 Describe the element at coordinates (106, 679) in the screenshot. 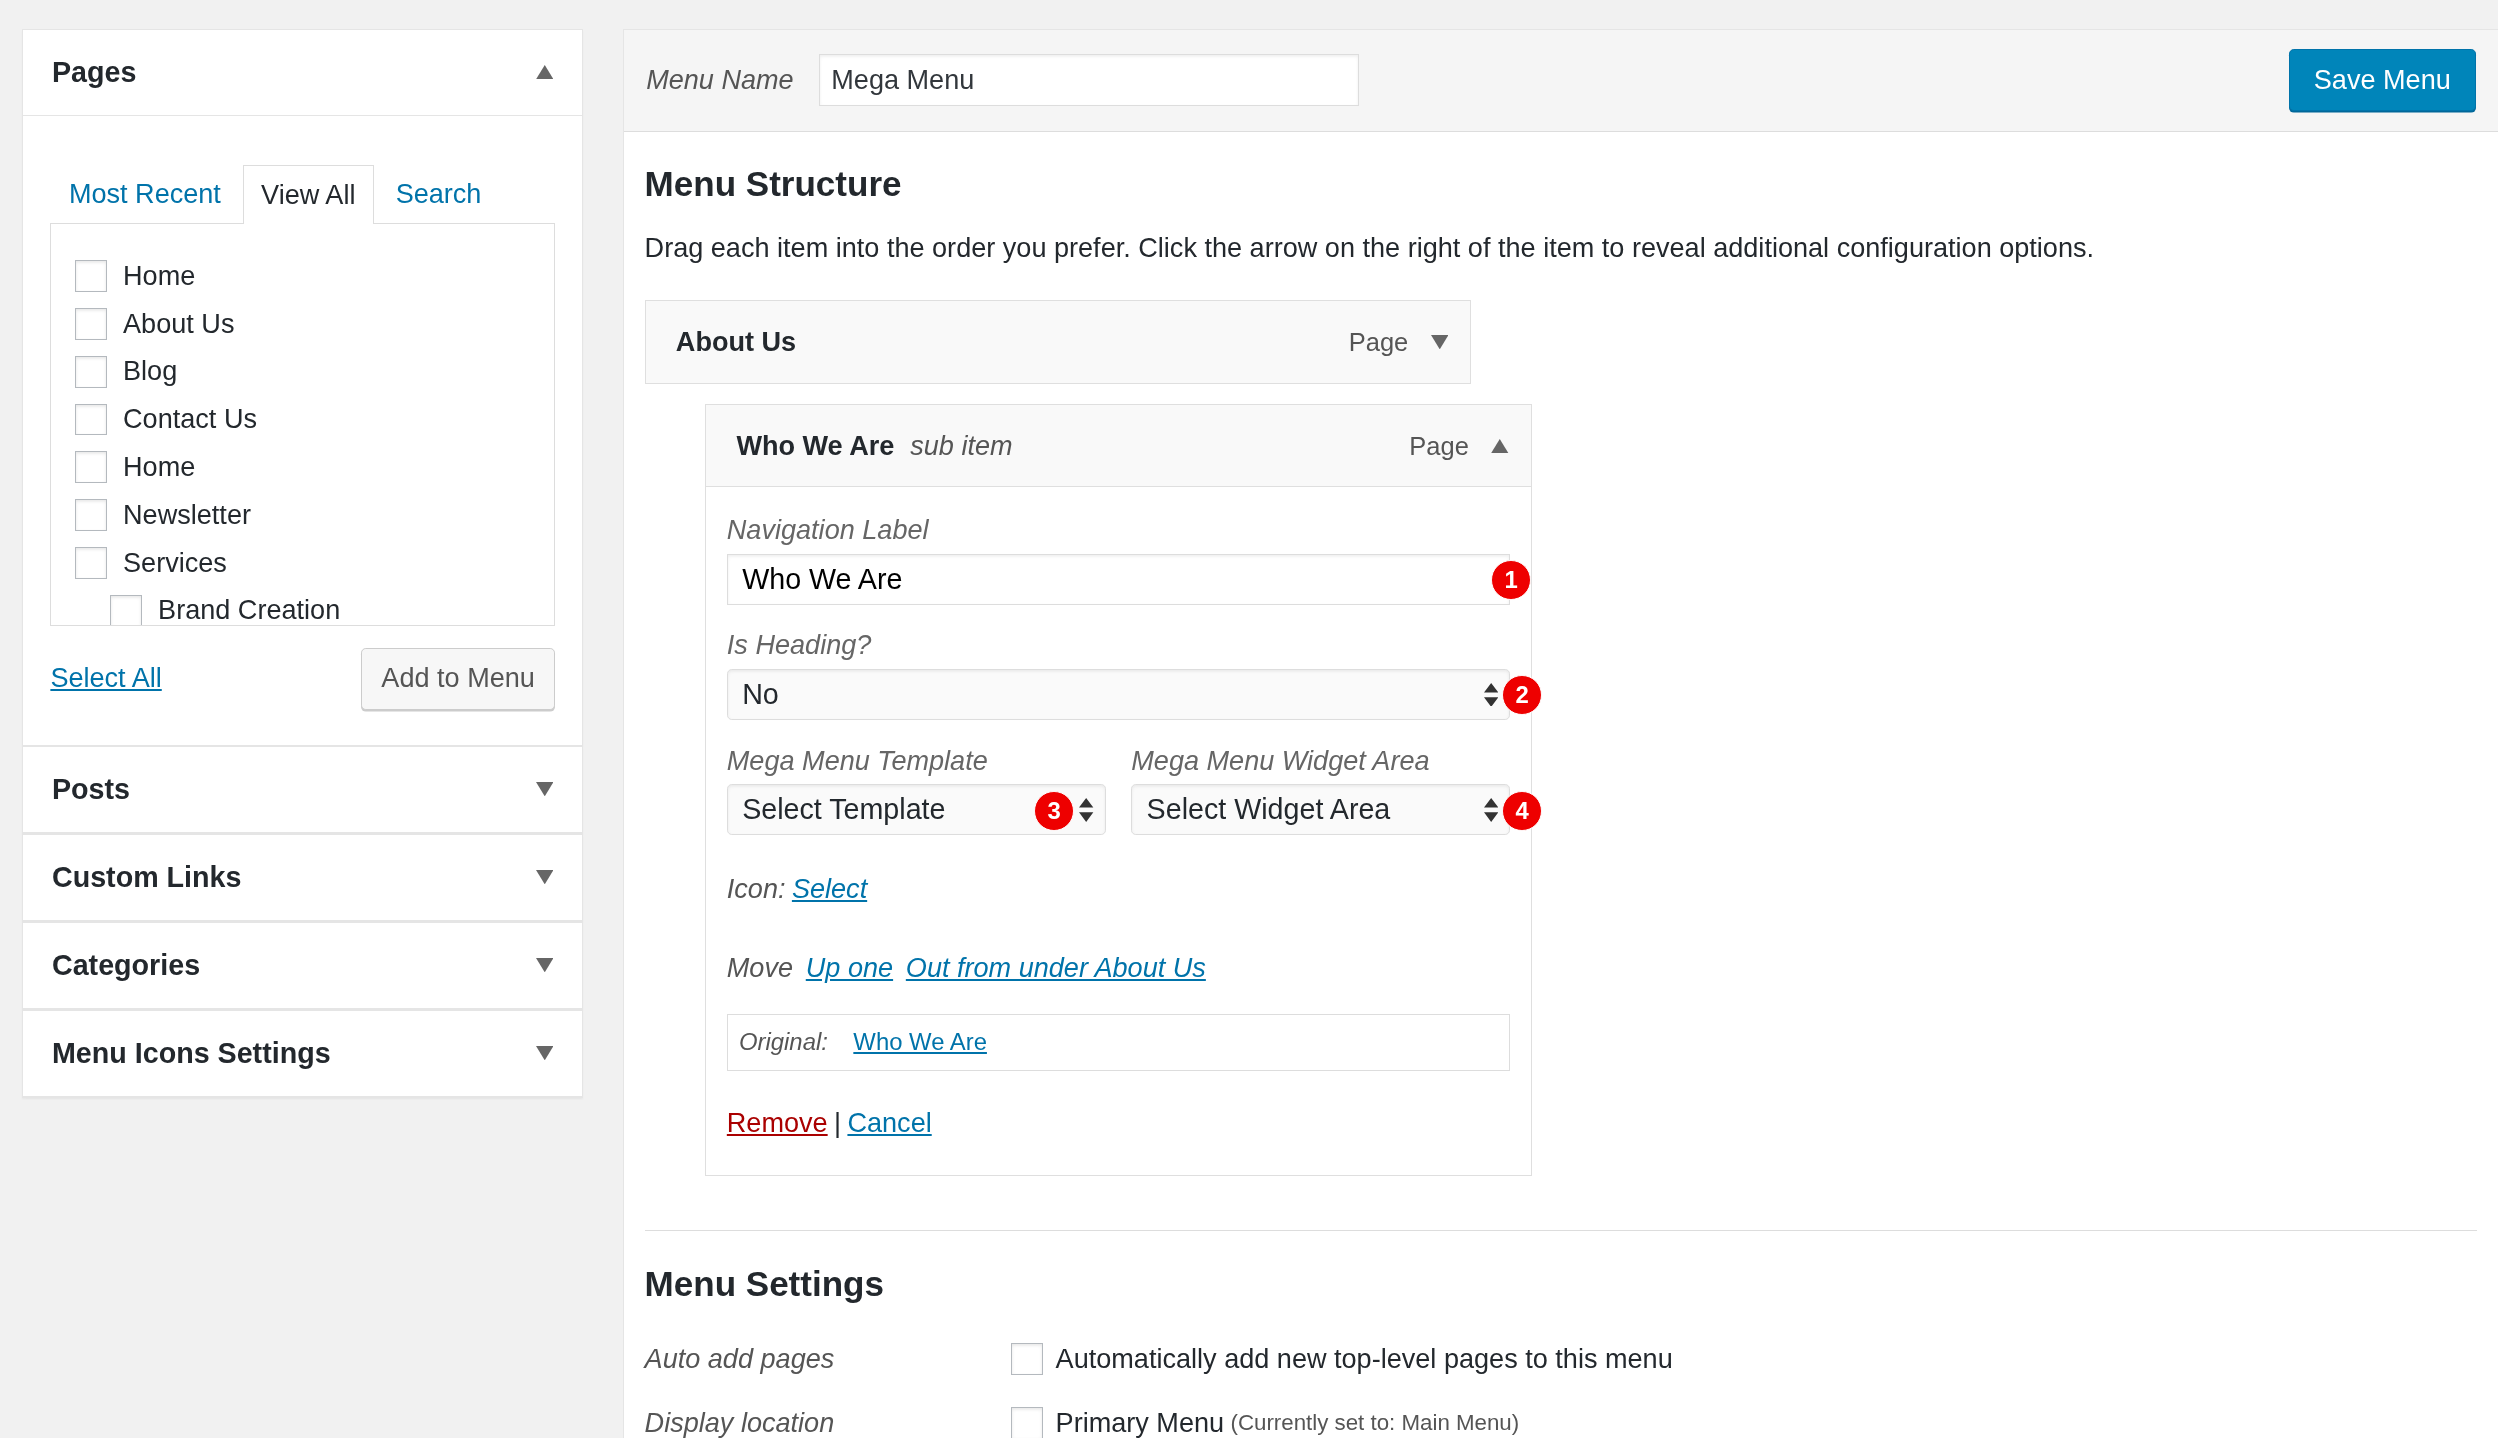

I see `select-all-link: Select All` at that location.